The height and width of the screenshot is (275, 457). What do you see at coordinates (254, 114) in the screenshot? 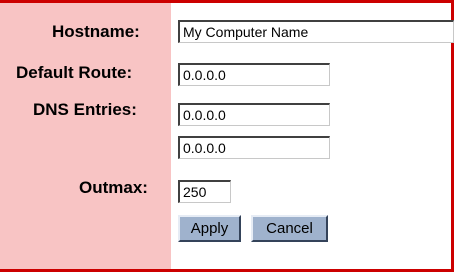
I see `dns-entry-1-field` at bounding box center [254, 114].